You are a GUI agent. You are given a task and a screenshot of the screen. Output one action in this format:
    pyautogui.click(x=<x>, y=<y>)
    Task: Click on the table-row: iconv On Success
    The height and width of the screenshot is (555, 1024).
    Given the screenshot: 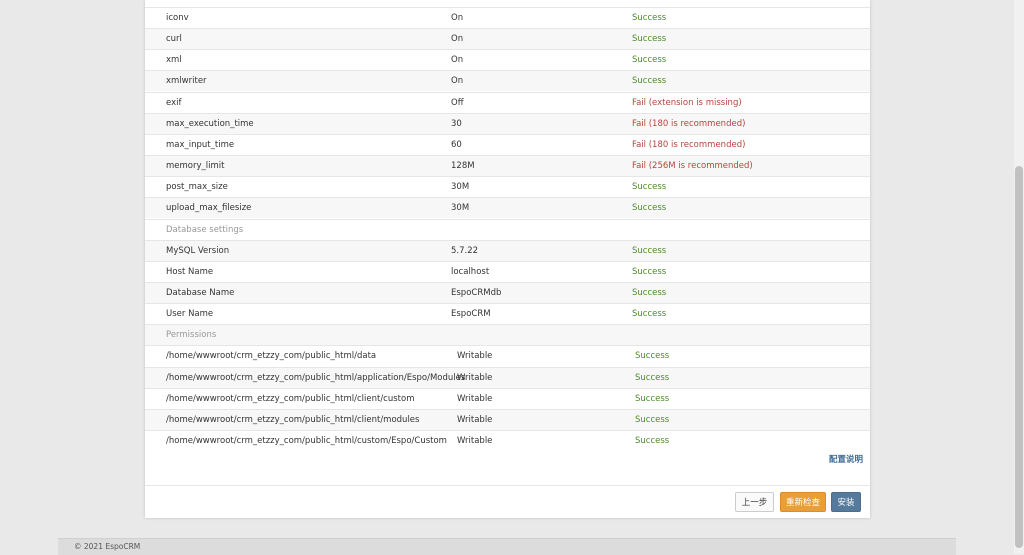 What is the action you would take?
    pyautogui.click(x=507, y=17)
    